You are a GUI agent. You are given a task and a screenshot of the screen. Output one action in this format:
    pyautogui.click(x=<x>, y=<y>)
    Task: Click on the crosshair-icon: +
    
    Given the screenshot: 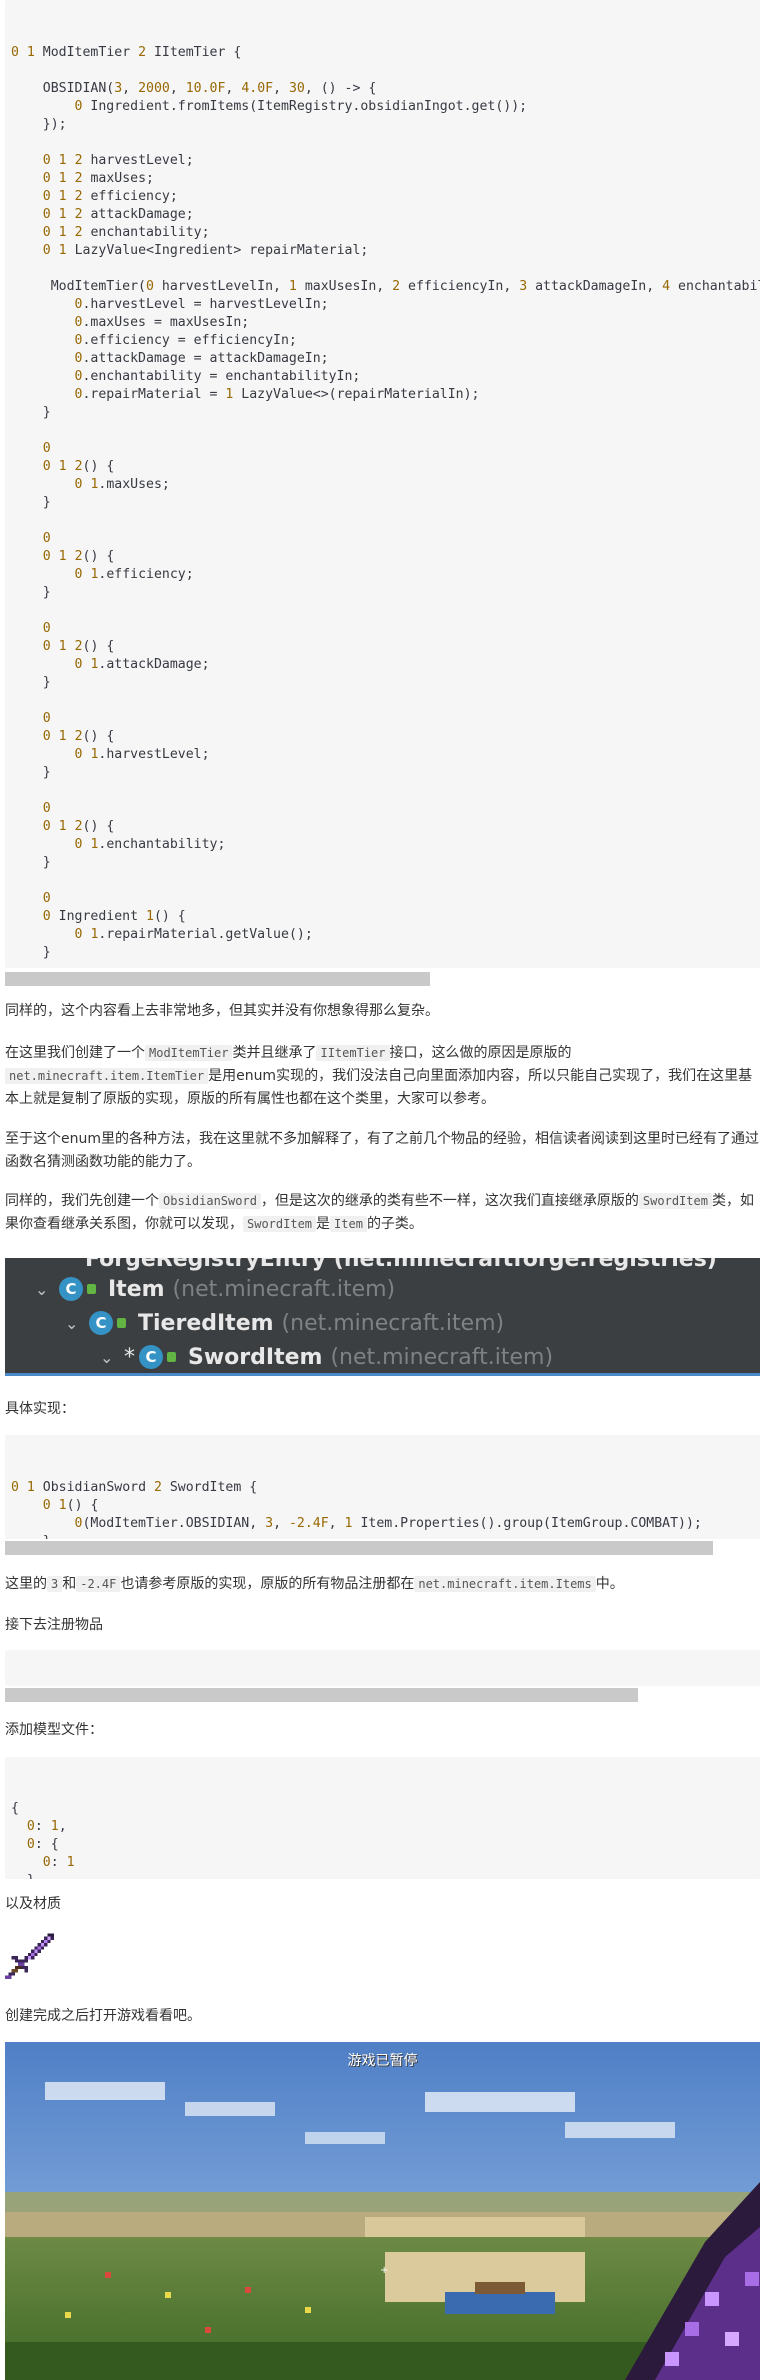 What is the action you would take?
    pyautogui.click(x=384, y=2270)
    